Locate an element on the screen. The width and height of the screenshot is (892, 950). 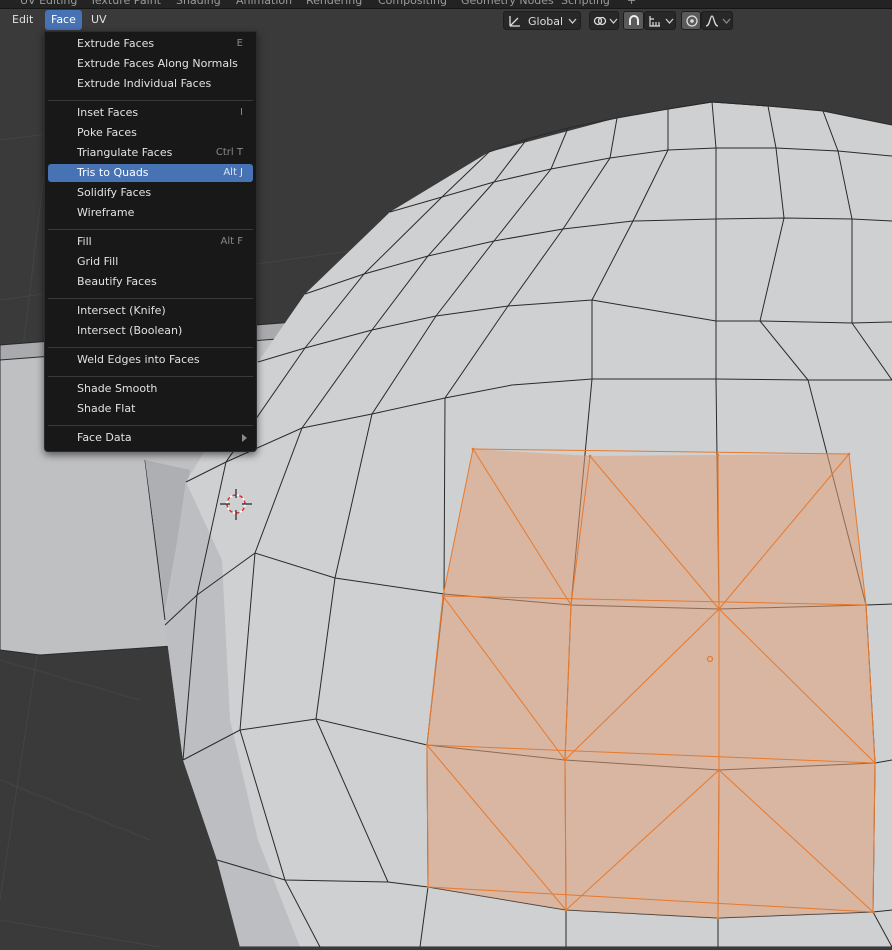
menu-item-solidify-faces: Solidify Faces is located at coordinates (150, 193).